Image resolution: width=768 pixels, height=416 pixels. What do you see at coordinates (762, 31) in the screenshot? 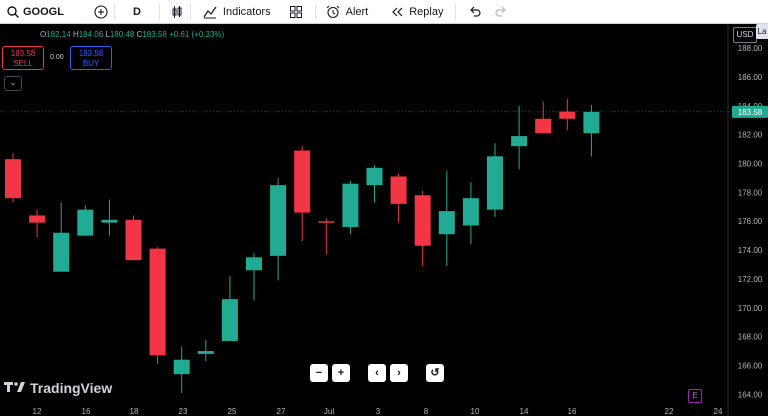
I see `side-panel-tab: La` at bounding box center [762, 31].